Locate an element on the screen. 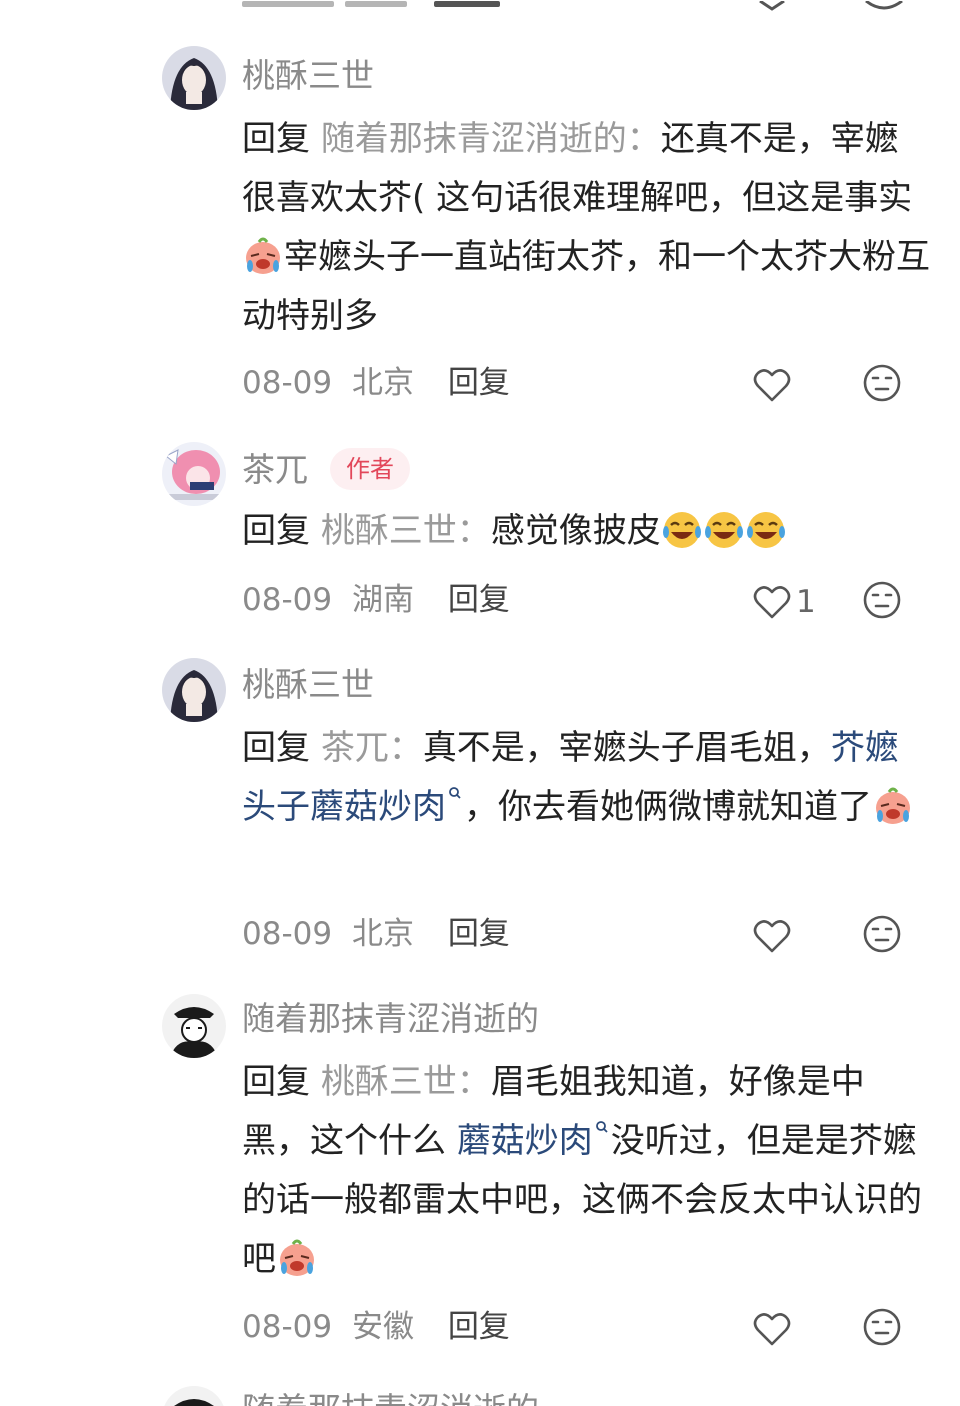 This screenshot has width=960, height=1406. previous-comment-fragment is located at coordinates (480, 7).